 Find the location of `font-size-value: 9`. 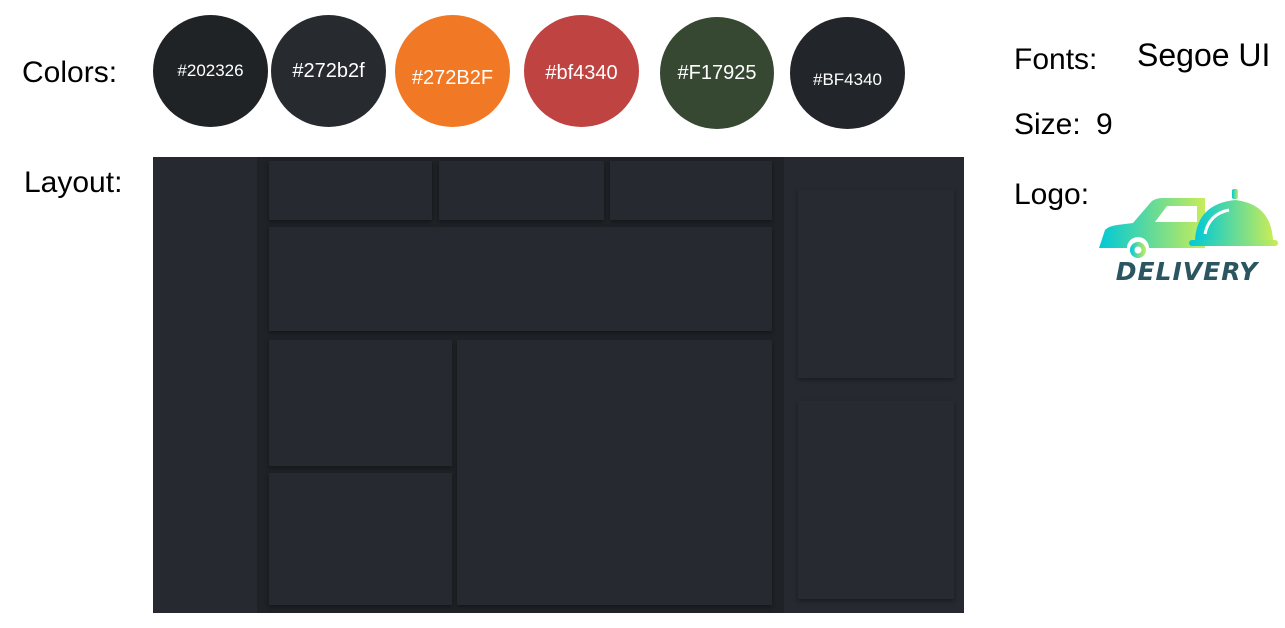

font-size-value: 9 is located at coordinates (1104, 124).